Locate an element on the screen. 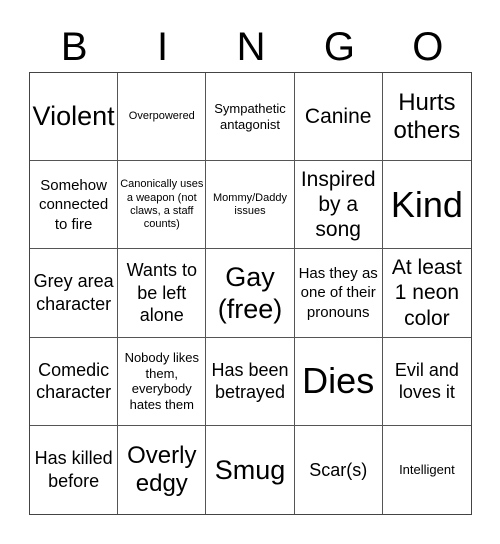 The width and height of the screenshot is (500, 544). bingo-cell: Wants to be left alone is located at coordinates (162, 293).